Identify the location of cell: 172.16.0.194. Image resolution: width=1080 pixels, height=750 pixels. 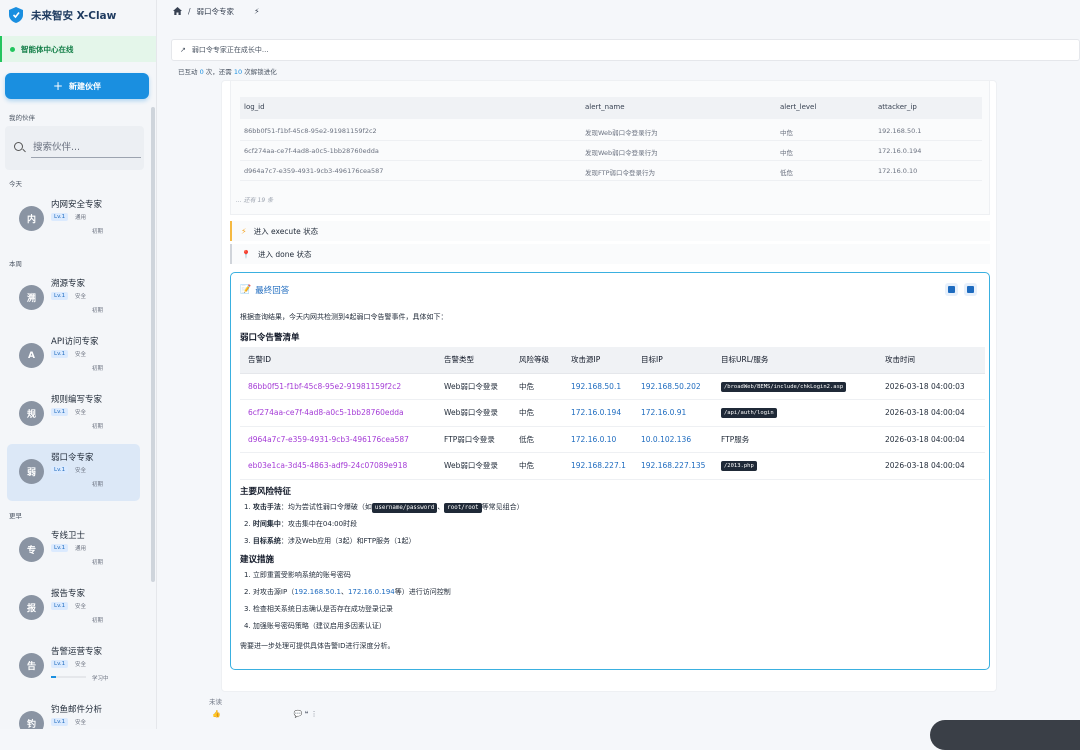
(900, 151).